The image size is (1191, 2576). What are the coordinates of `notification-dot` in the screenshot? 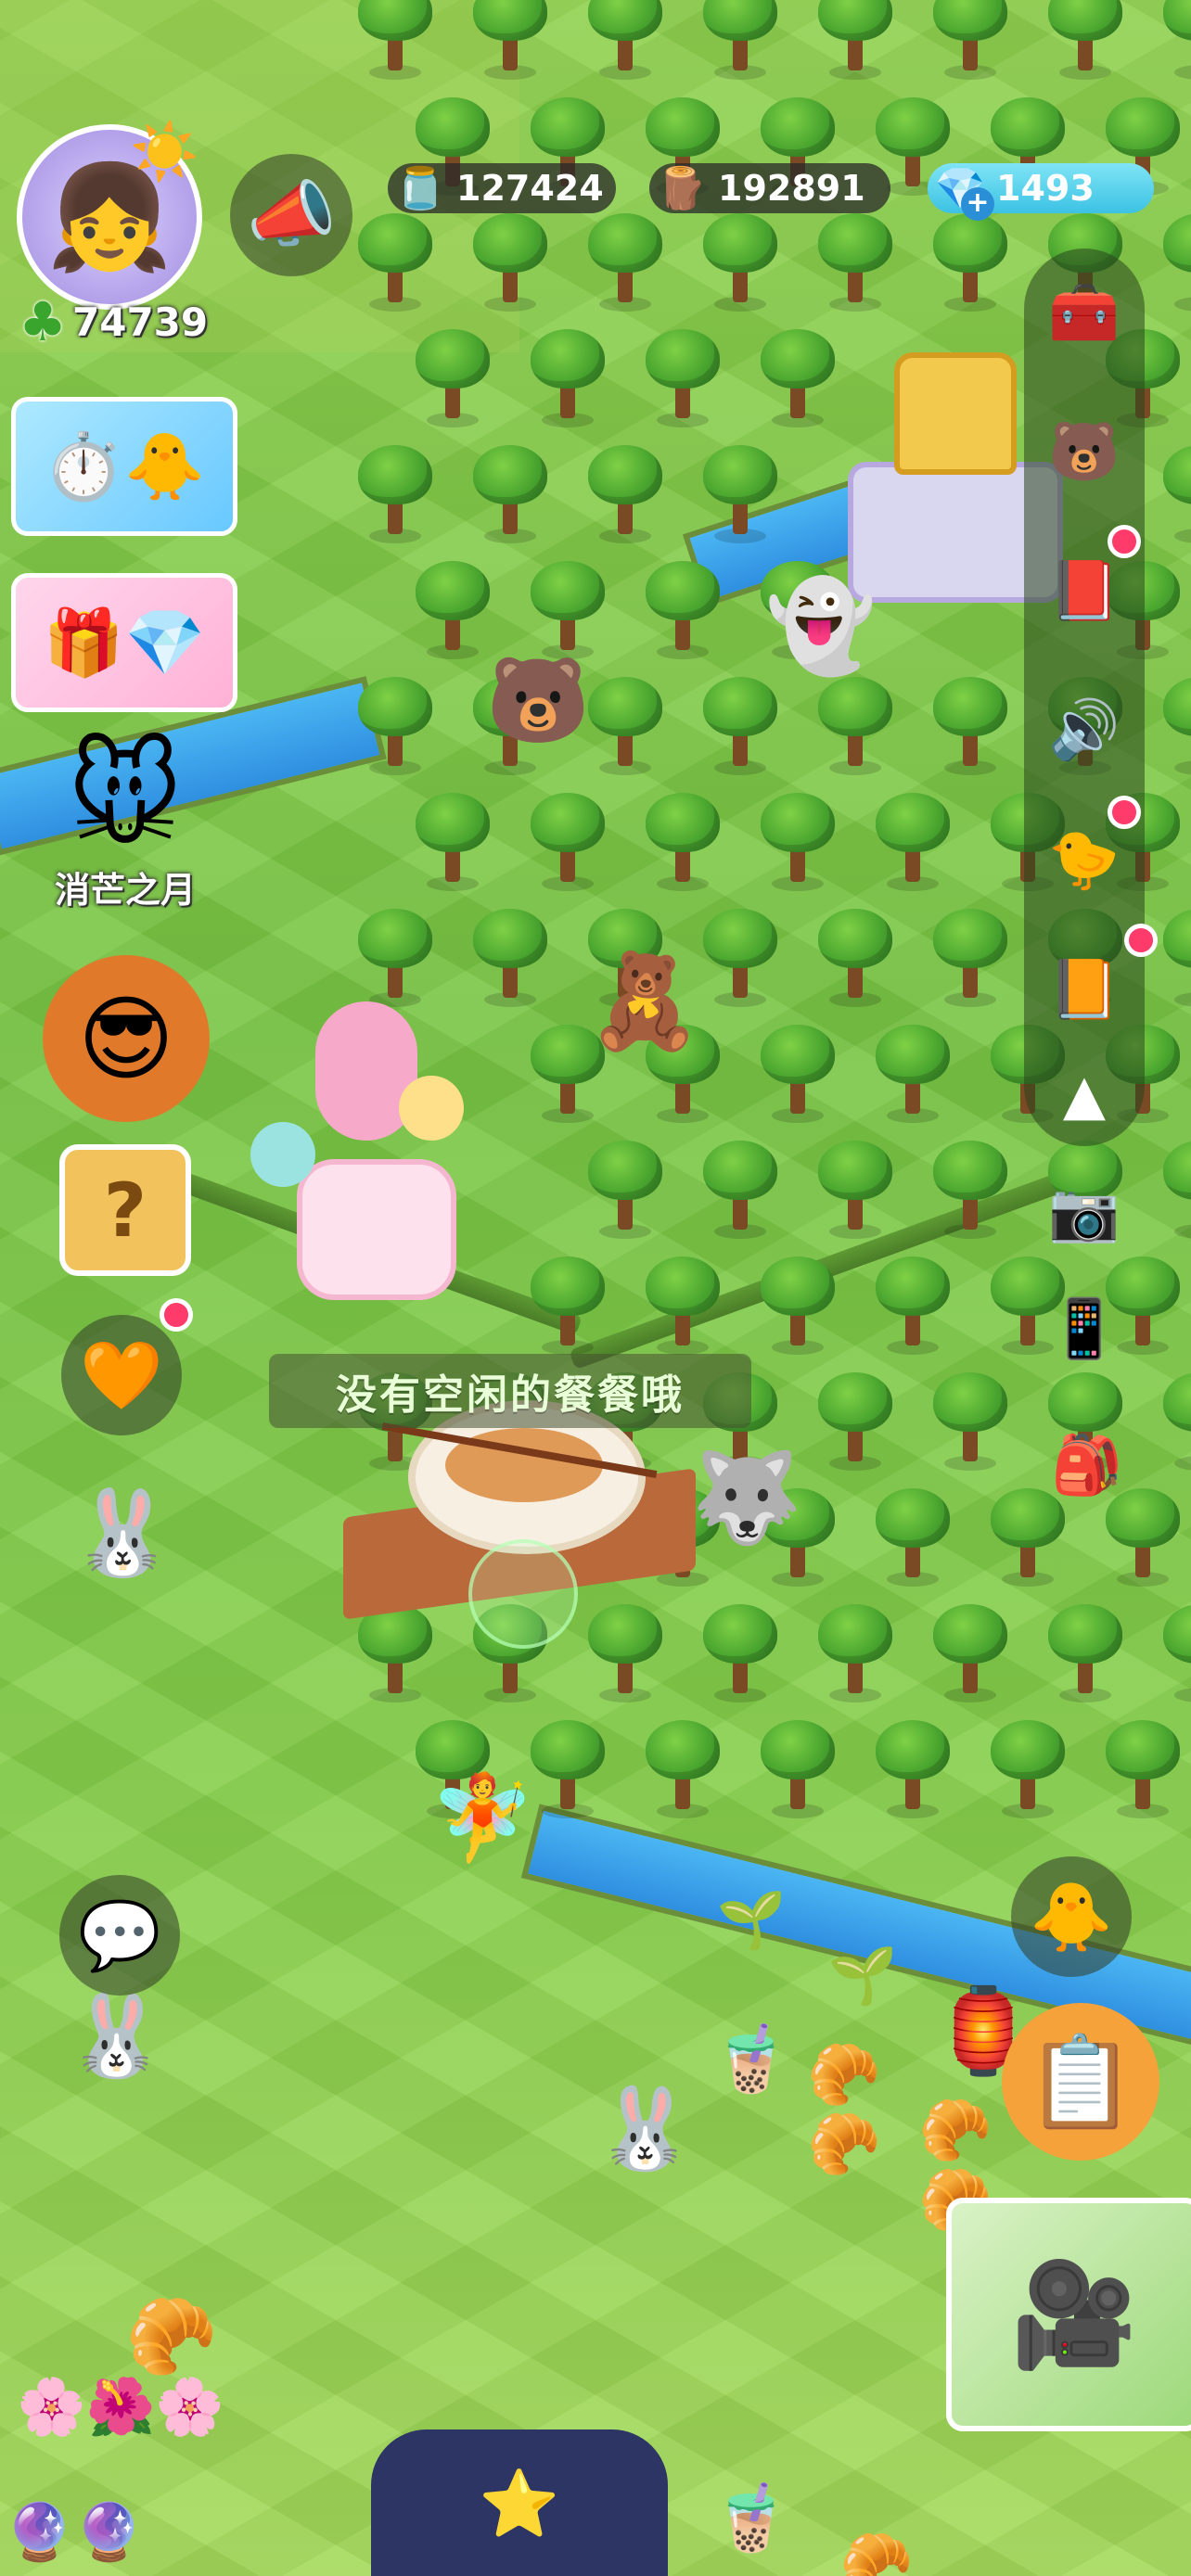 It's located at (177, 1315).